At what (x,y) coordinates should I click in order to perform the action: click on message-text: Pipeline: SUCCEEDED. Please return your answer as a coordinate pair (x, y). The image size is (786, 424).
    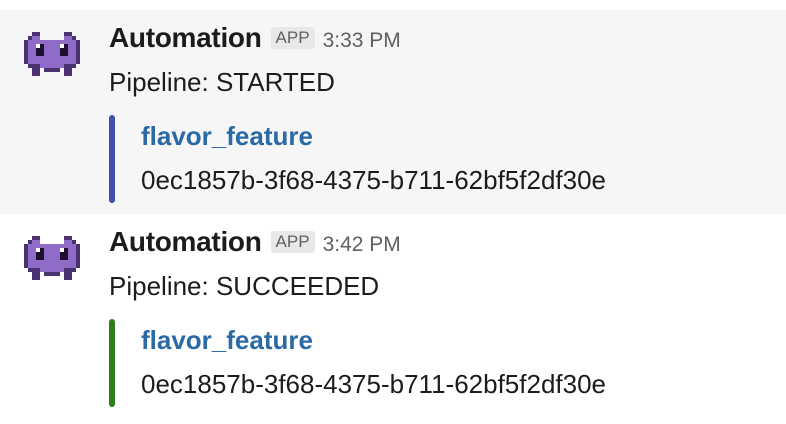
    Looking at the image, I should click on (244, 286).